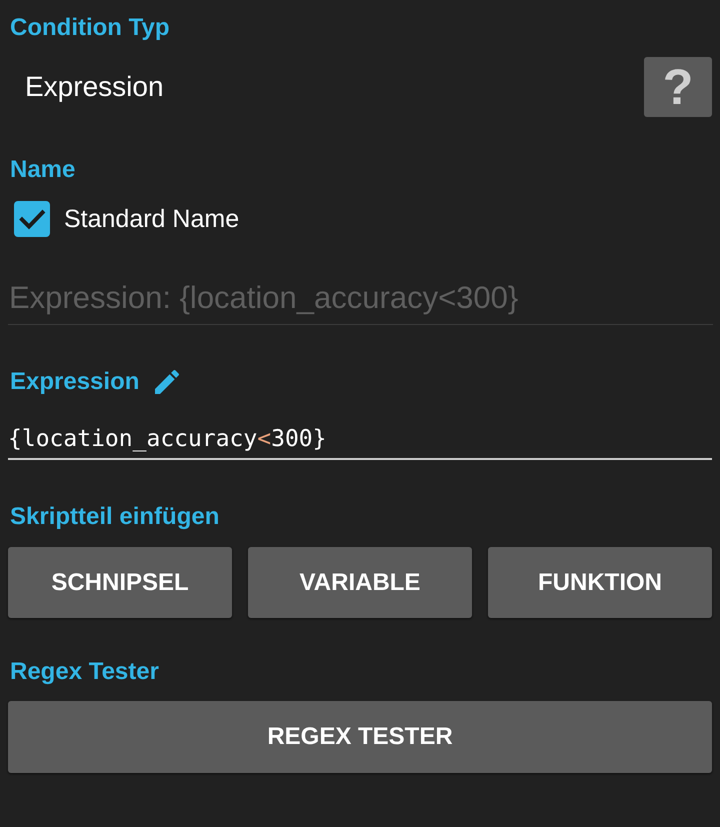  Describe the element at coordinates (360, 737) in the screenshot. I see `regex-tester-button: REGEX TESTER` at that location.